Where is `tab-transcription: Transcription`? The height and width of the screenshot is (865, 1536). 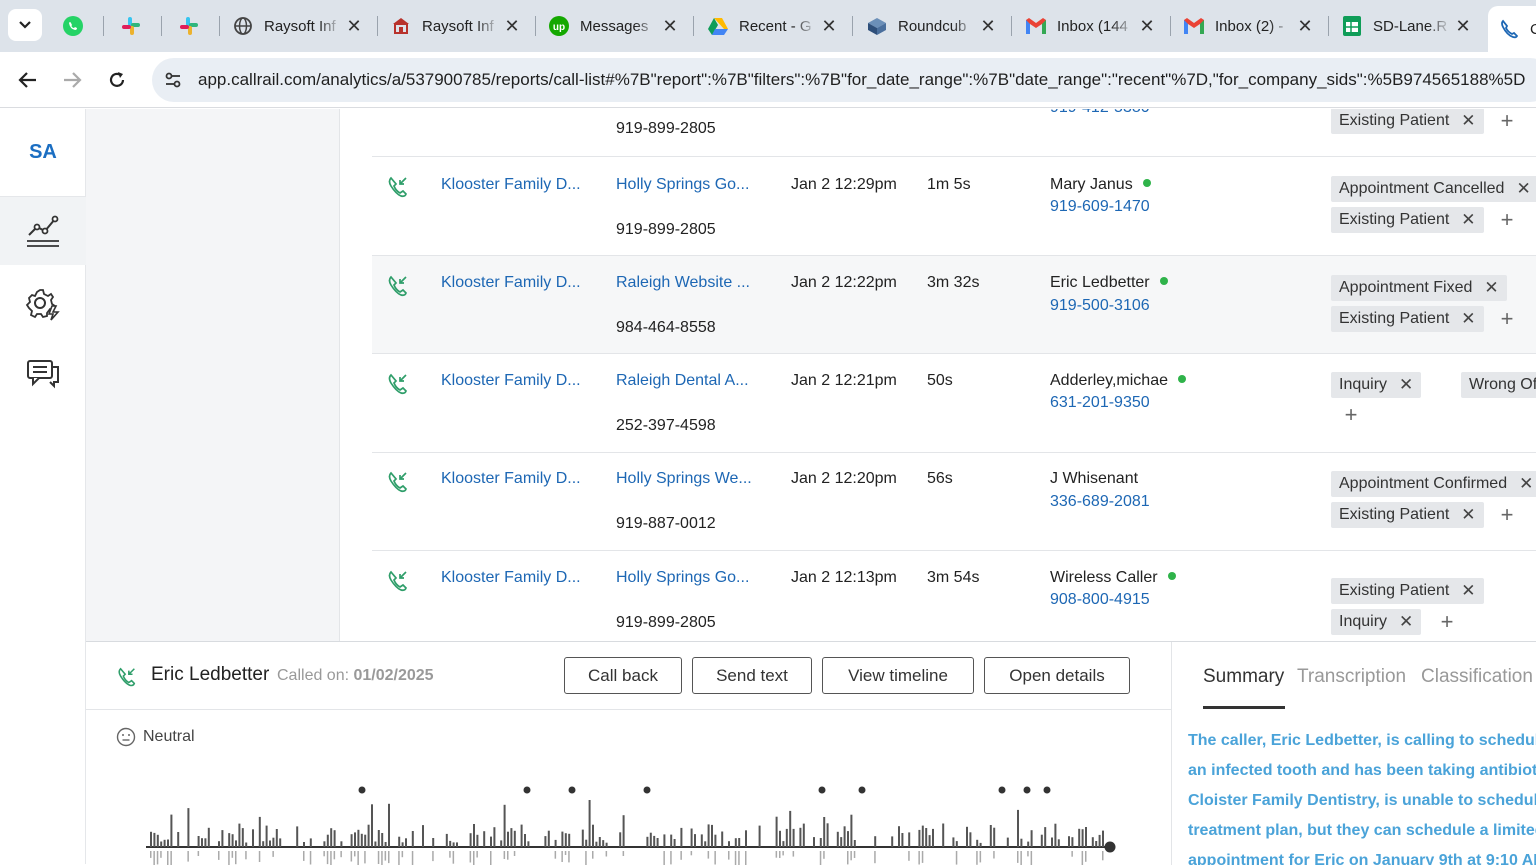 tab-transcription: Transcription is located at coordinates (1351, 677).